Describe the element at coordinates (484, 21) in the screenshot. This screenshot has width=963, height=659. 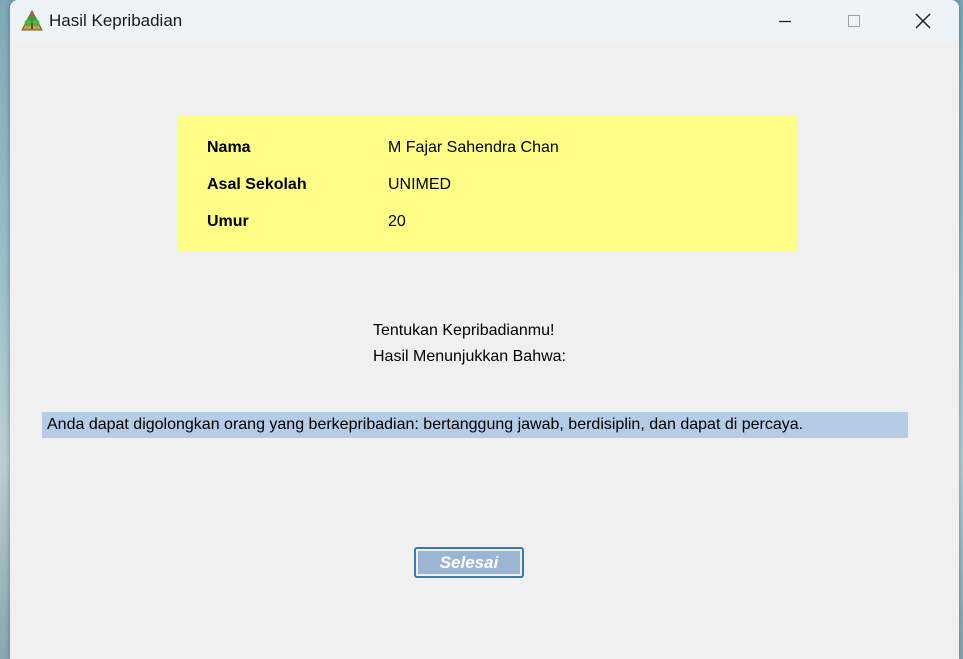
I see `title-bar: Hasil Kepribadian` at that location.